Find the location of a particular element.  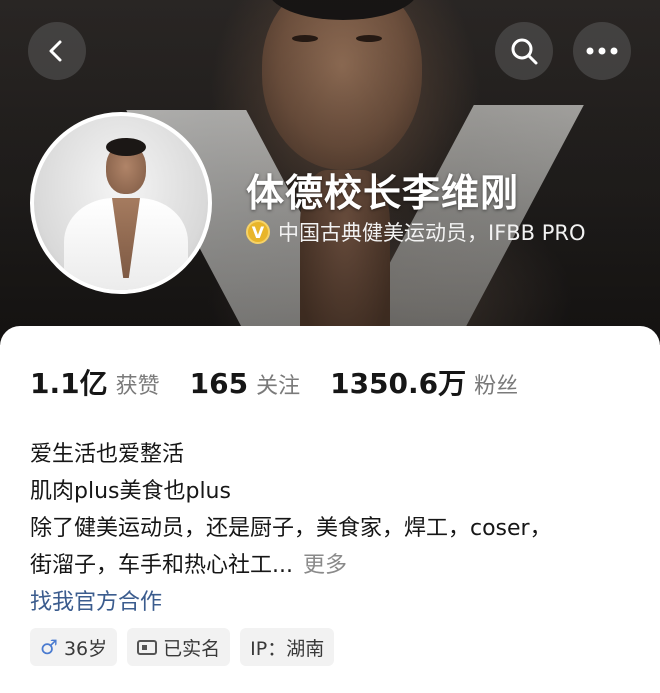

real-name-text: 已实名 is located at coordinates (192, 648).